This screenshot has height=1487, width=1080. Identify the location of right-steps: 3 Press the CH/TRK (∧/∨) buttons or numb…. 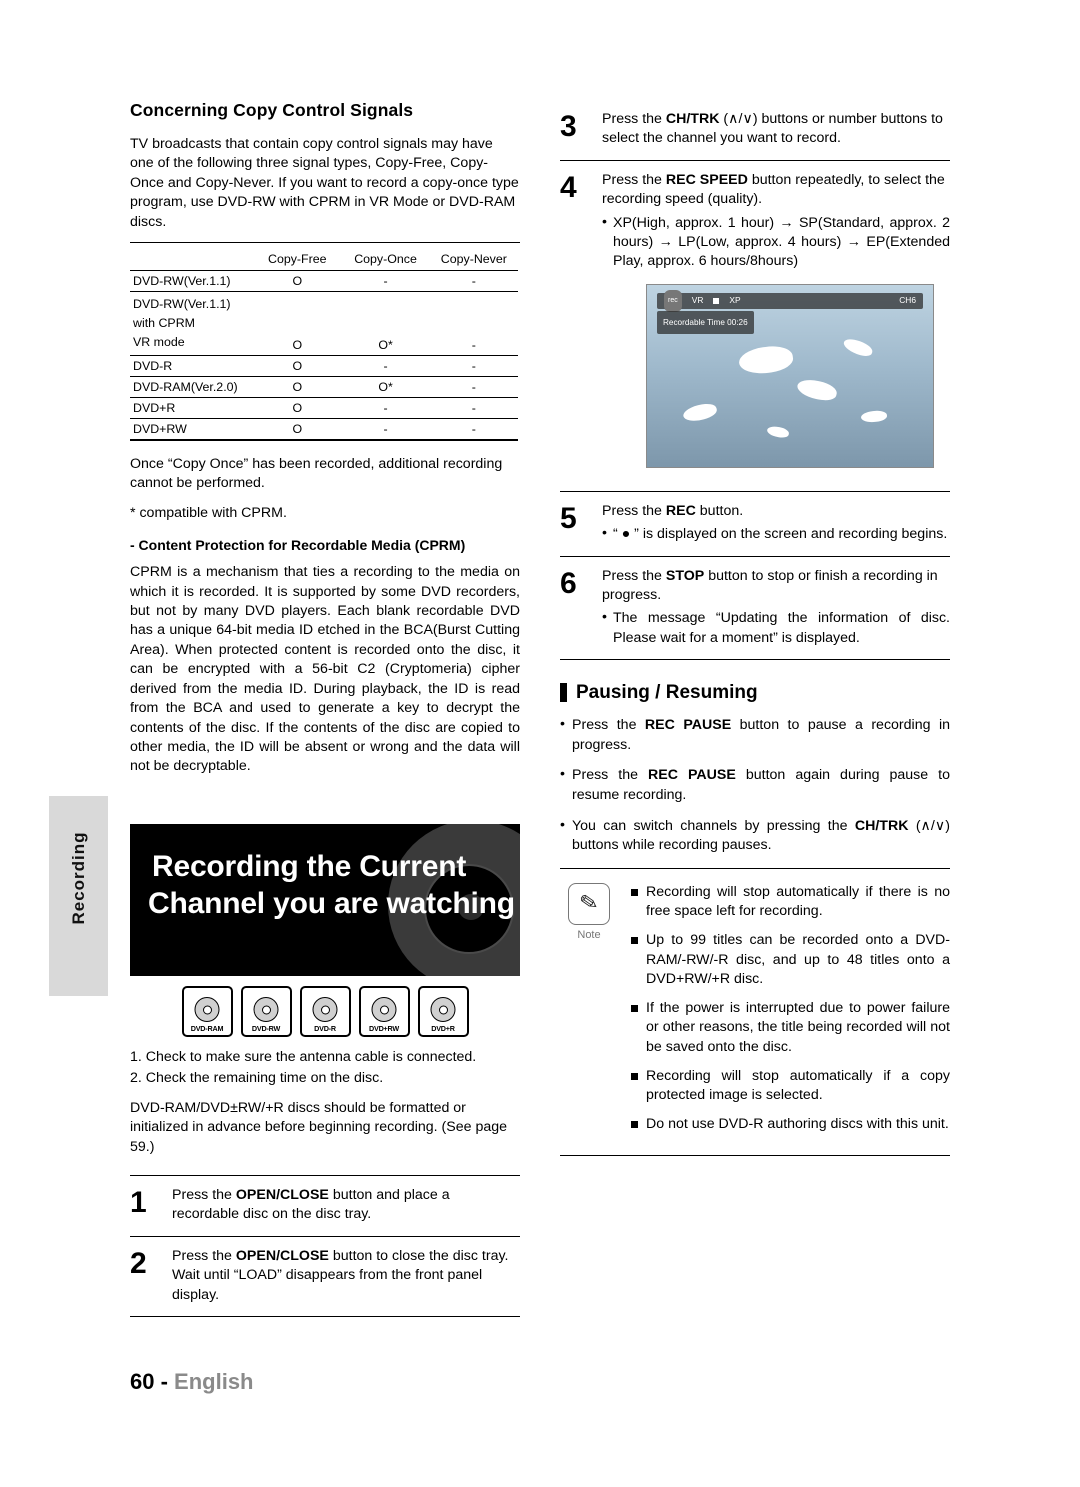
(755, 380).